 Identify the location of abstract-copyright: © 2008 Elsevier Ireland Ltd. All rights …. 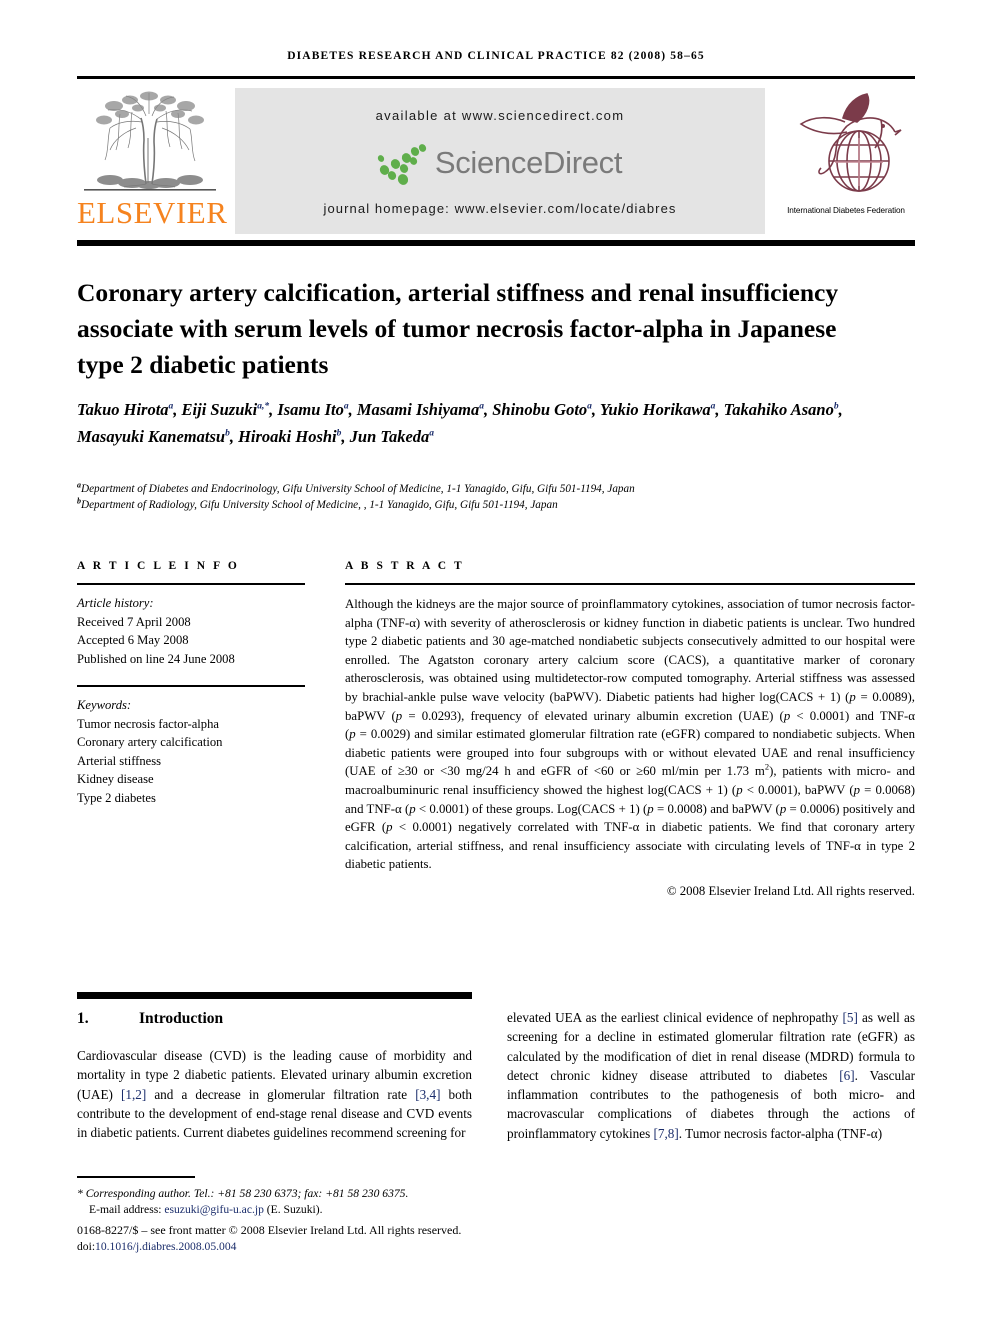
(790, 890).